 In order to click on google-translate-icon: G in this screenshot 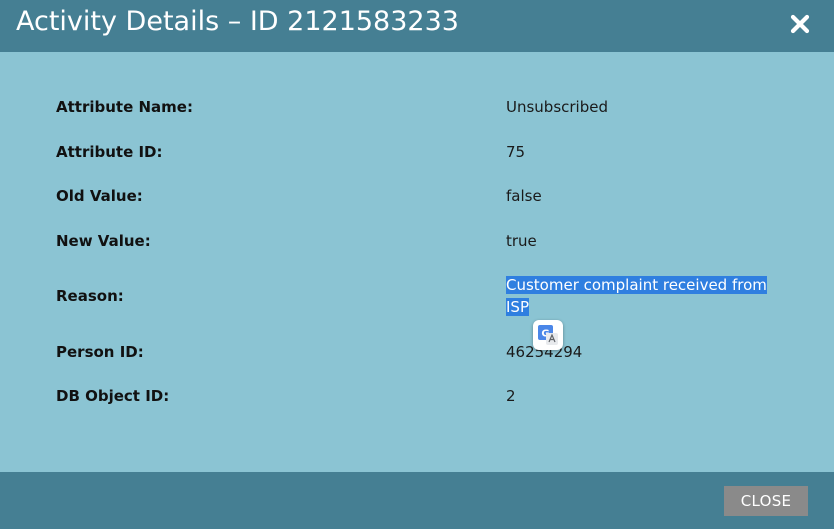, I will do `click(548, 335)`.